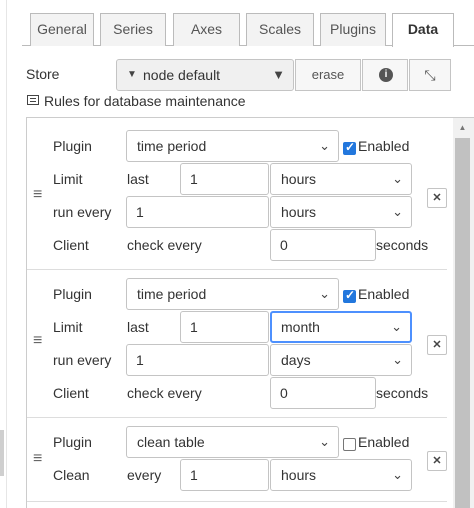 This screenshot has height=508, width=474. Describe the element at coordinates (43, 74) in the screenshot. I see `store-label: Store` at that location.